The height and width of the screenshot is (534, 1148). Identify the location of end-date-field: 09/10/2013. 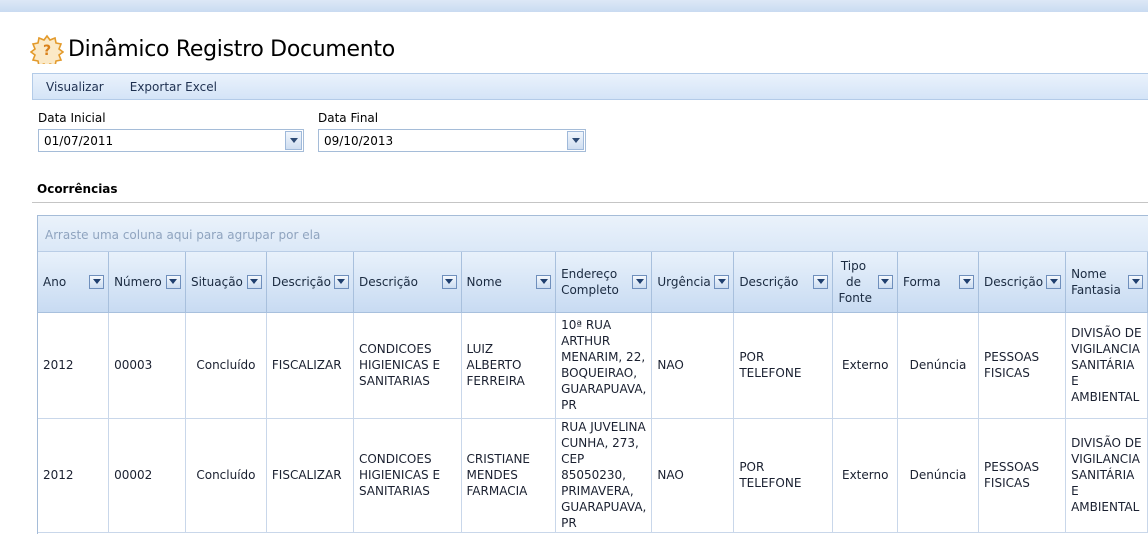
(452, 140).